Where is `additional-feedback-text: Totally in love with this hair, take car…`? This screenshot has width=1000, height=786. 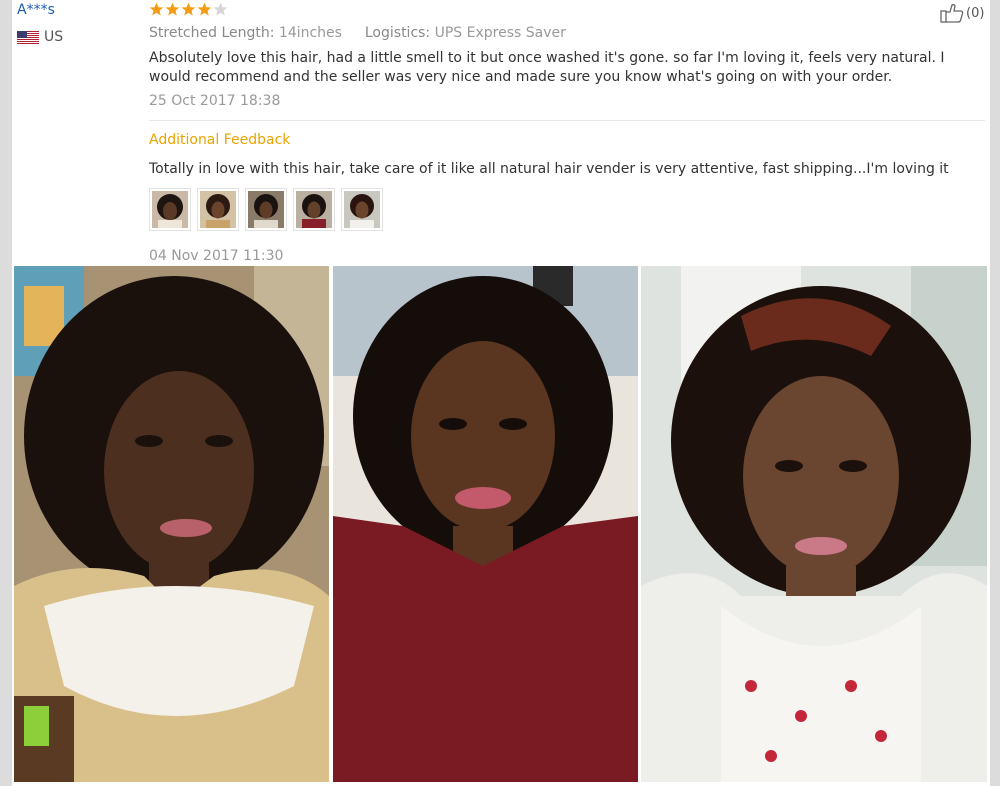 additional-feedback-text: Totally in love with this hair, take car… is located at coordinates (549, 169).